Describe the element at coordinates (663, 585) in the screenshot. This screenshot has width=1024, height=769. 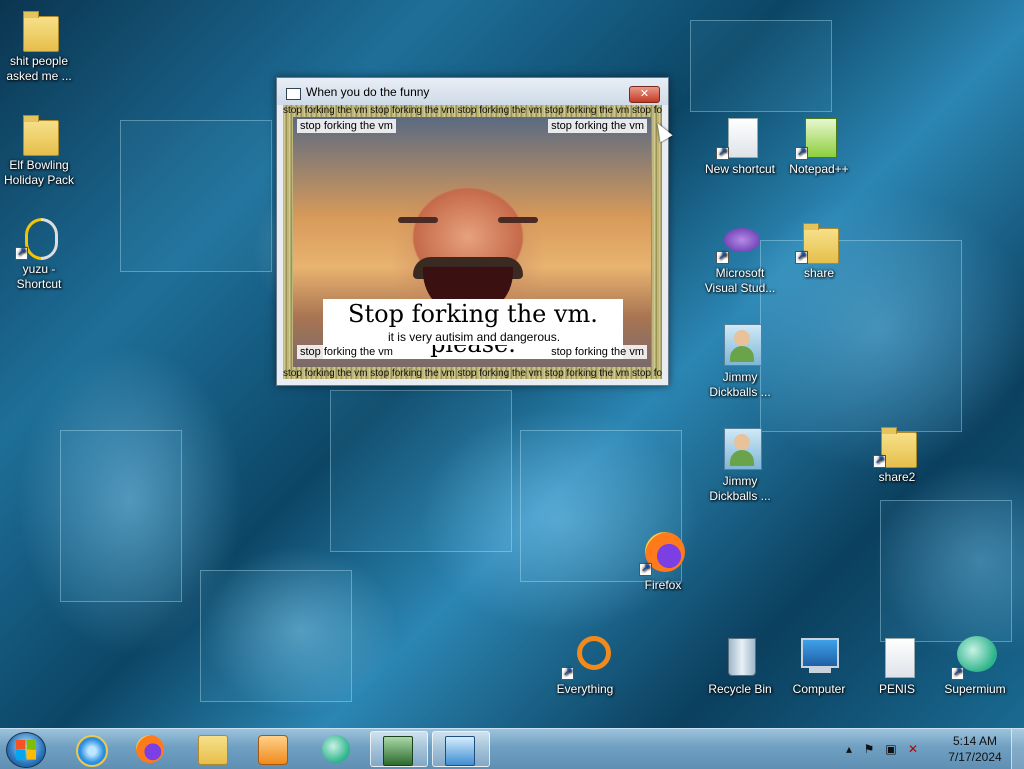
I see `desktop-icon-label: Firefox` at that location.